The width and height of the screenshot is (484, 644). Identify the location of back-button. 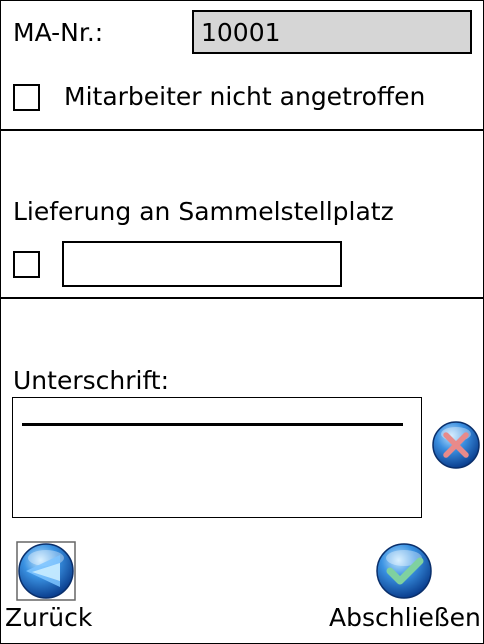
(46, 571).